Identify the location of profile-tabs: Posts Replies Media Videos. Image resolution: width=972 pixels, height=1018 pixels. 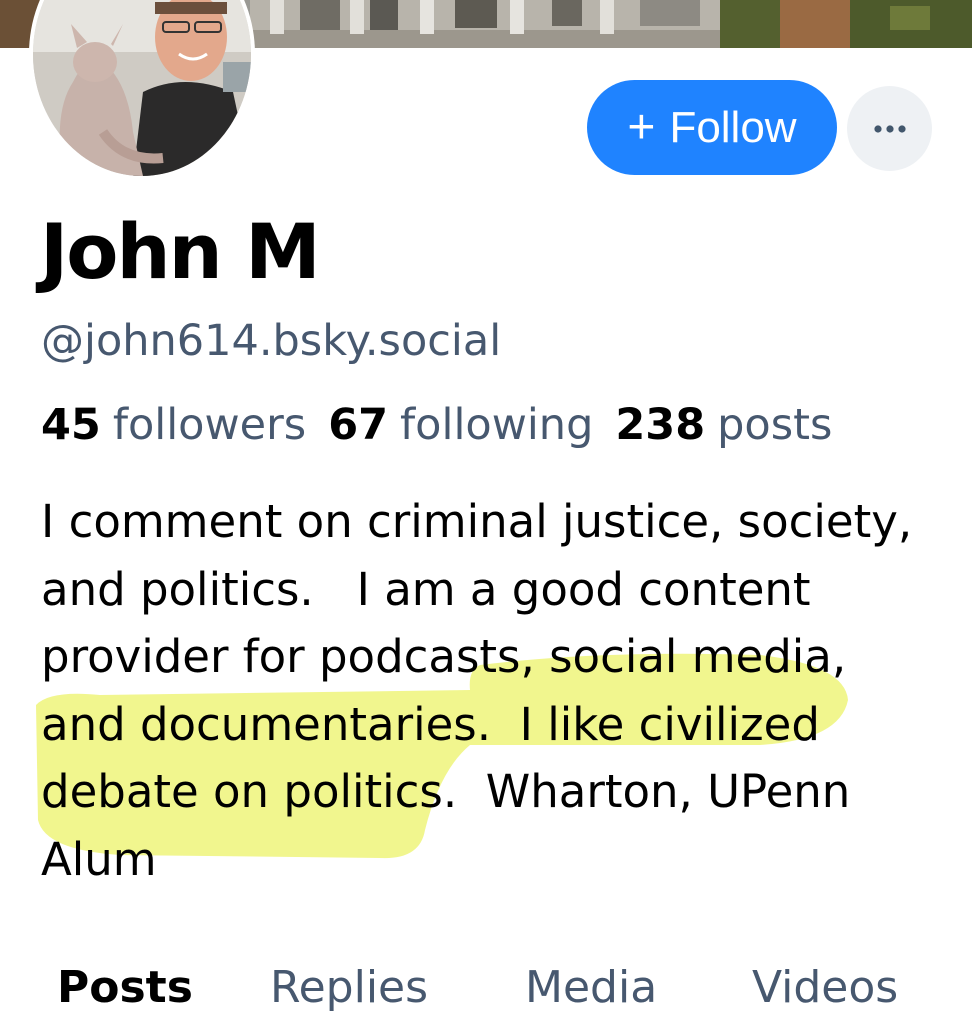
(486, 988).